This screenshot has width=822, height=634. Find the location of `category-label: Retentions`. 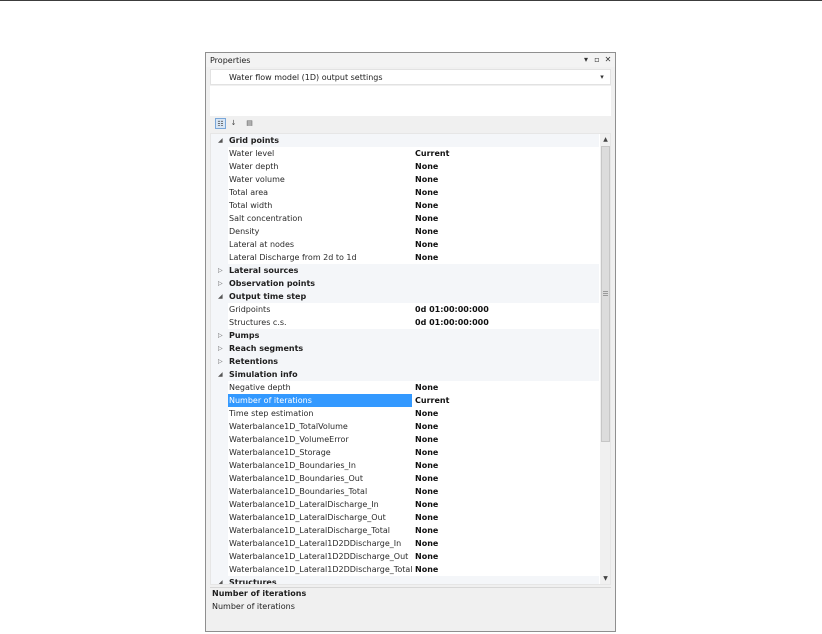

category-label: Retentions is located at coordinates (254, 361).